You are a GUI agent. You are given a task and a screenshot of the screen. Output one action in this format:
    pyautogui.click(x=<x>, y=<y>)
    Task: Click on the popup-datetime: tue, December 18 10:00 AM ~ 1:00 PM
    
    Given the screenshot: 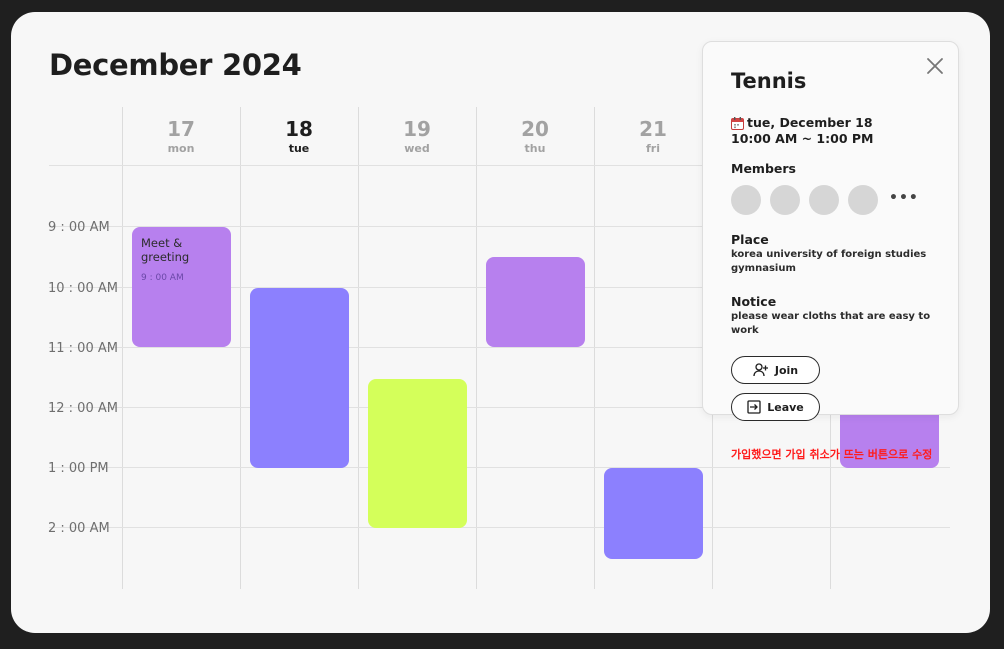 What is the action you would take?
    pyautogui.click(x=802, y=131)
    